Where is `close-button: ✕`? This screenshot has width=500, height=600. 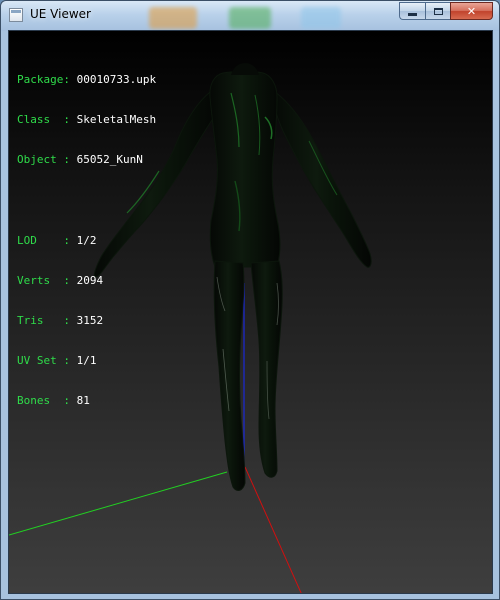
close-button: ✕ is located at coordinates (471, 11).